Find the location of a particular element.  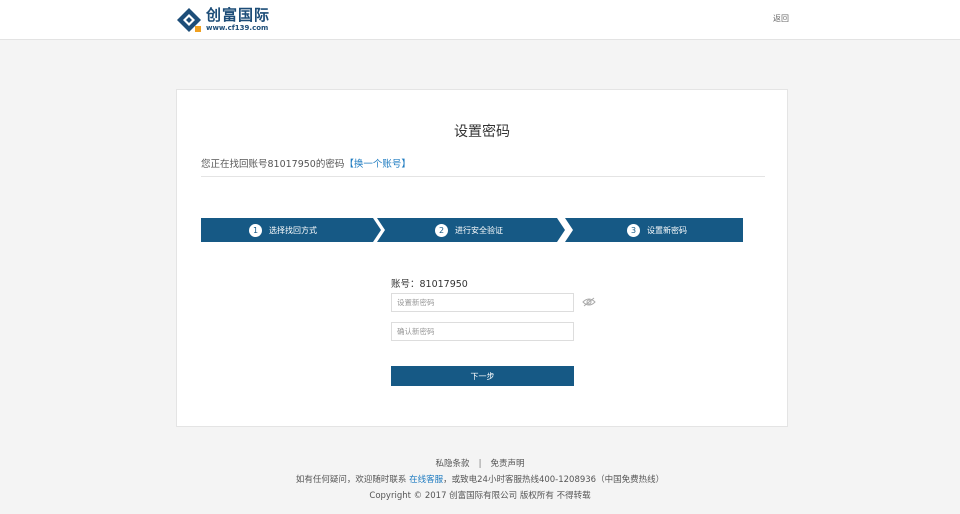

footer-links: 私隐条款 | 免责声明 is located at coordinates (480, 463).